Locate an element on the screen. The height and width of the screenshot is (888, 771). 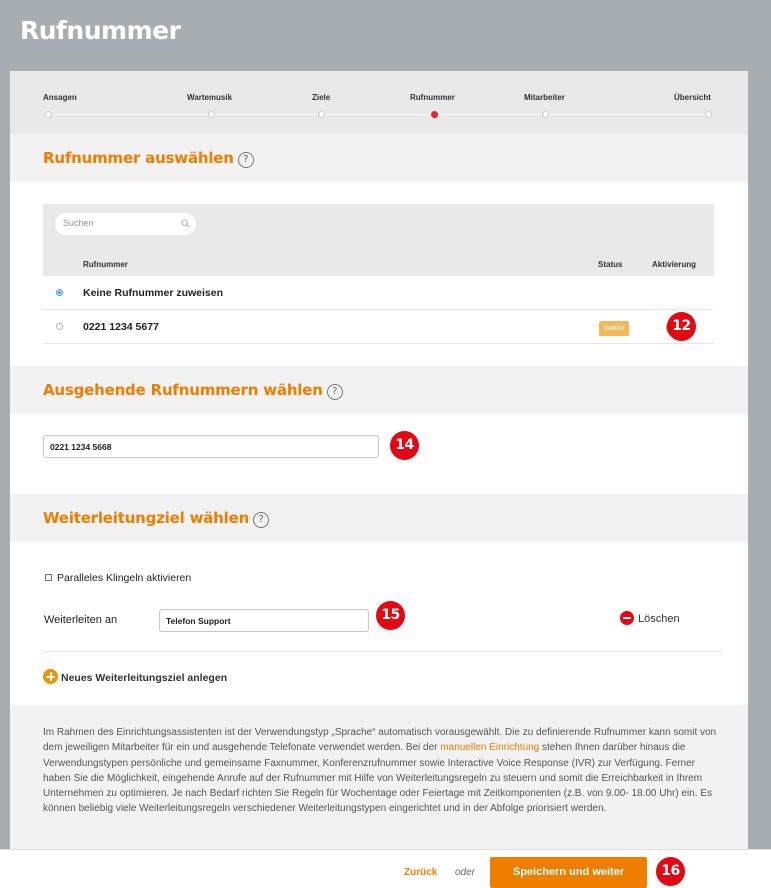
section-title: Ausgehende Rufnummern wählen? is located at coordinates (193, 390).